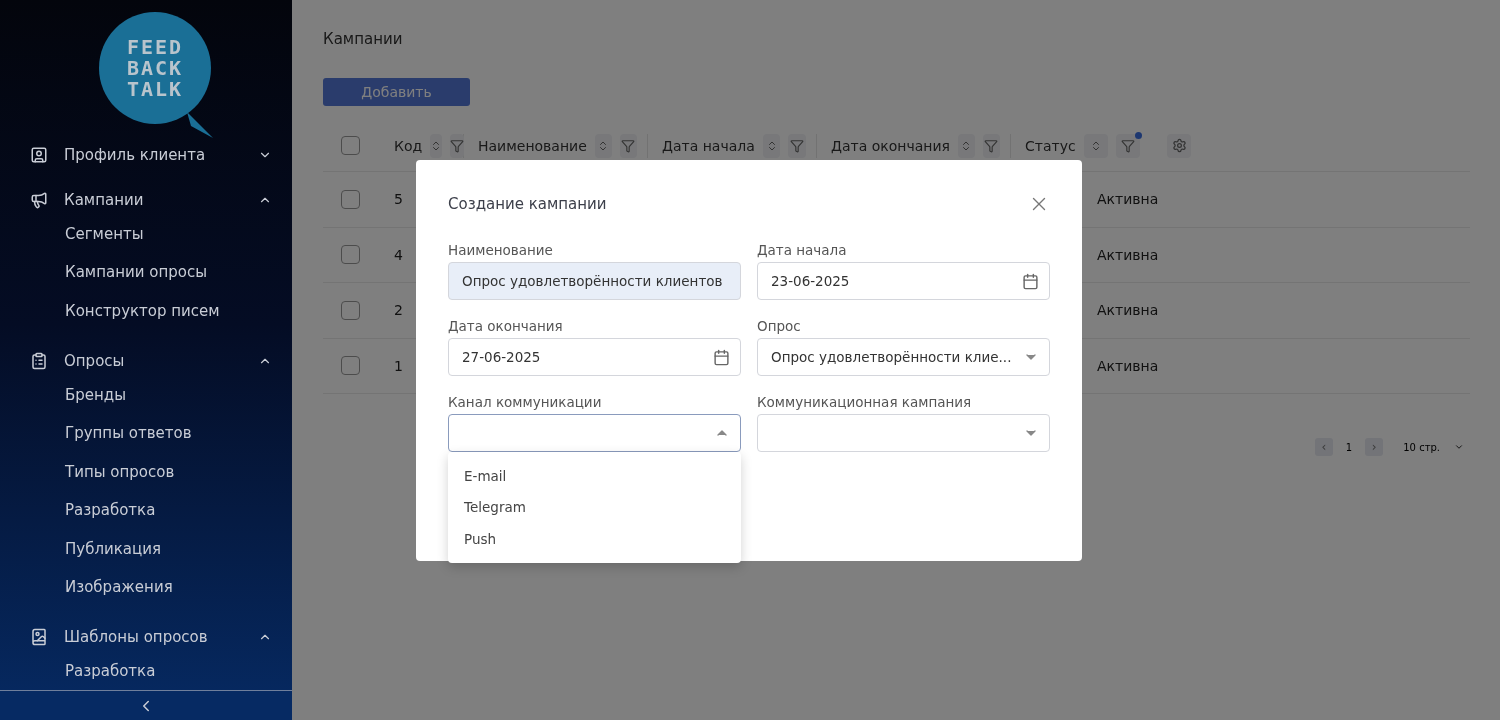  Describe the element at coordinates (146, 361) in the screenshot. I see `sidebar-section: Опросы` at that location.